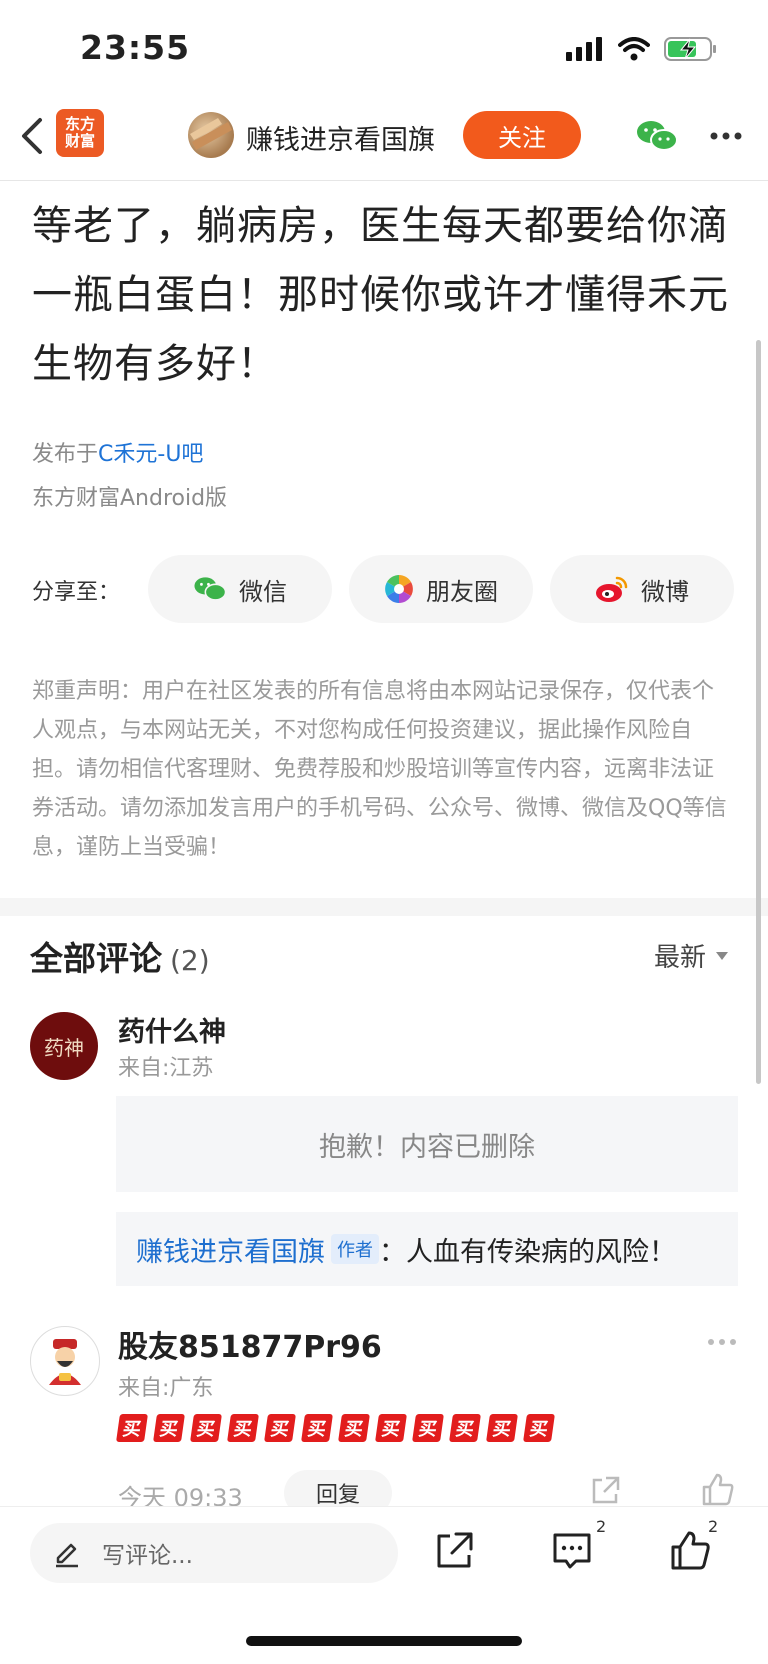 The image size is (768, 1664). Describe the element at coordinates (65, 454) in the screenshot. I see `published-prefix: 发布于` at that location.